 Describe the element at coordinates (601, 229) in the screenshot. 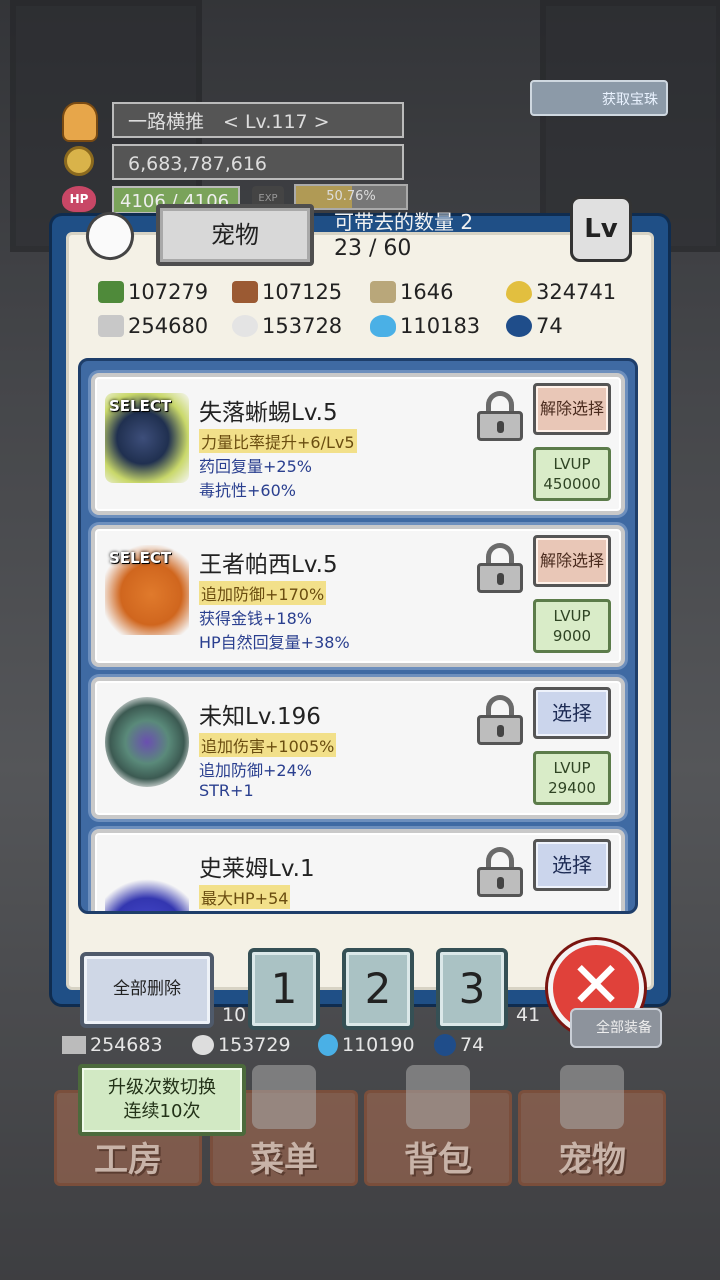

I see `lock-level-button: Lv` at that location.